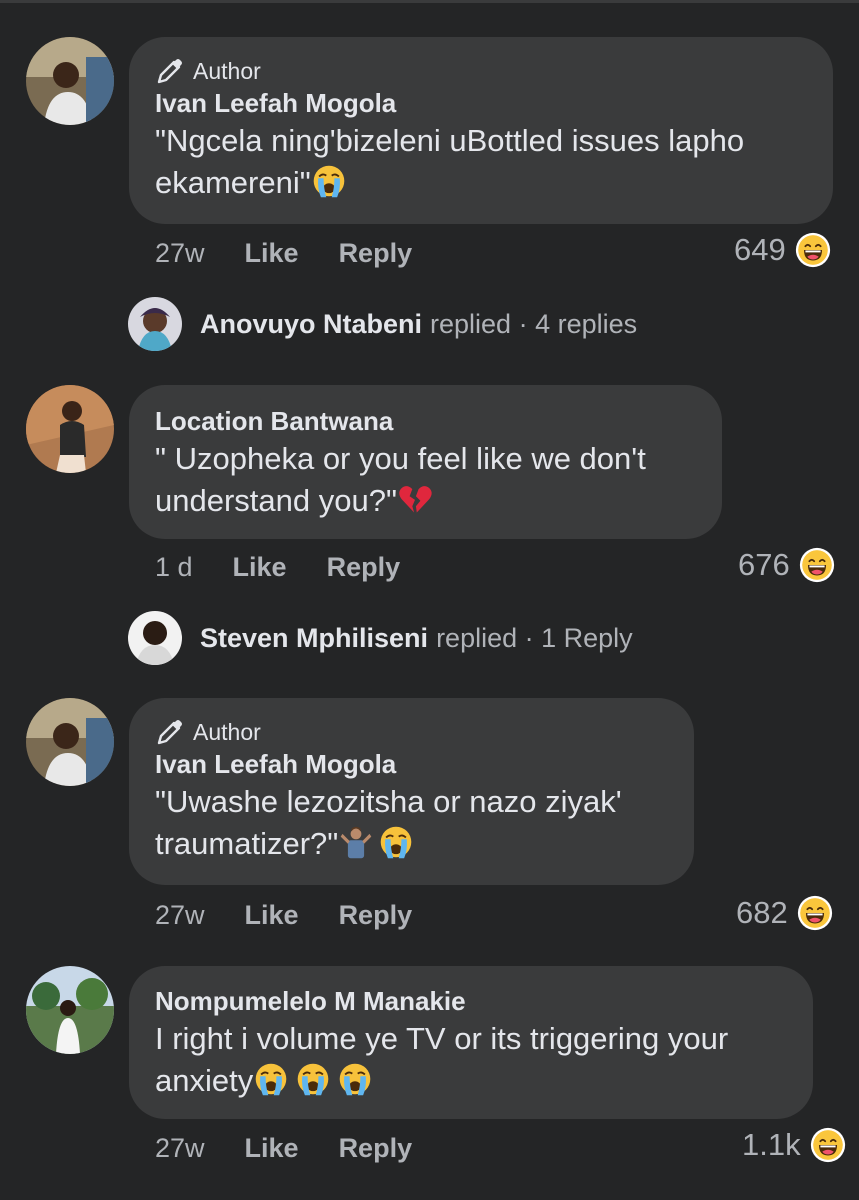 The height and width of the screenshot is (1200, 859). Describe the element at coordinates (233, 182) in the screenshot. I see `comment-text-line: ekamereni"` at that location.